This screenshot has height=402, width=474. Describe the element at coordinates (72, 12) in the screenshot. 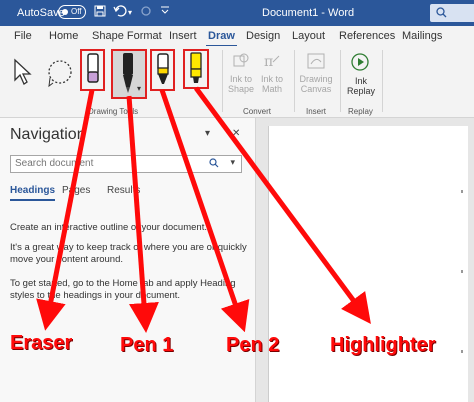

I see `autosave-toggle: Off` at that location.